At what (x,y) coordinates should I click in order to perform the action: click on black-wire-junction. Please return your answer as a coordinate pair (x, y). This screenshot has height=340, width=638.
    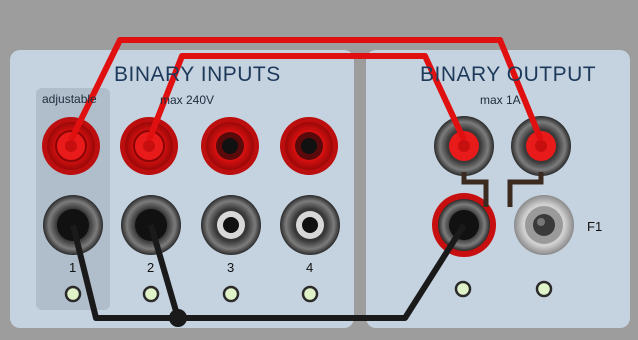
    Looking at the image, I should click on (178, 318).